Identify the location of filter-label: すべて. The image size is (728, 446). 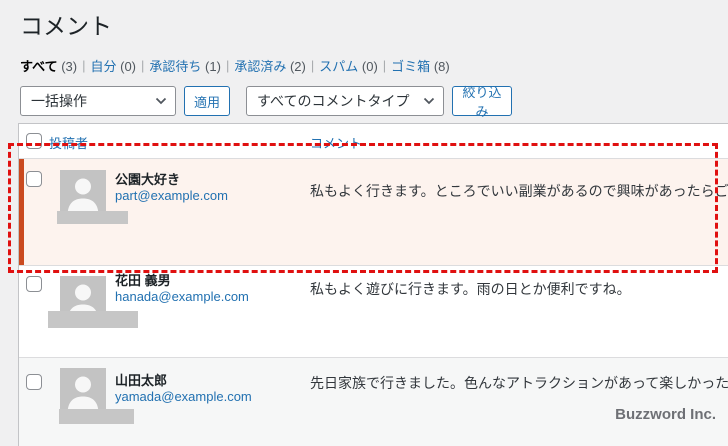
(39, 66).